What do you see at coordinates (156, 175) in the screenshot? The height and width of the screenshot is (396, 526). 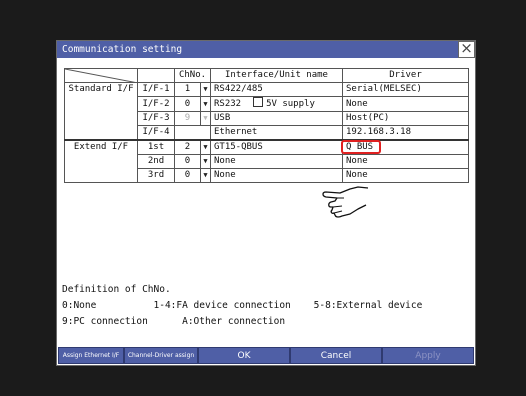 I see `if-label: 3rd` at bounding box center [156, 175].